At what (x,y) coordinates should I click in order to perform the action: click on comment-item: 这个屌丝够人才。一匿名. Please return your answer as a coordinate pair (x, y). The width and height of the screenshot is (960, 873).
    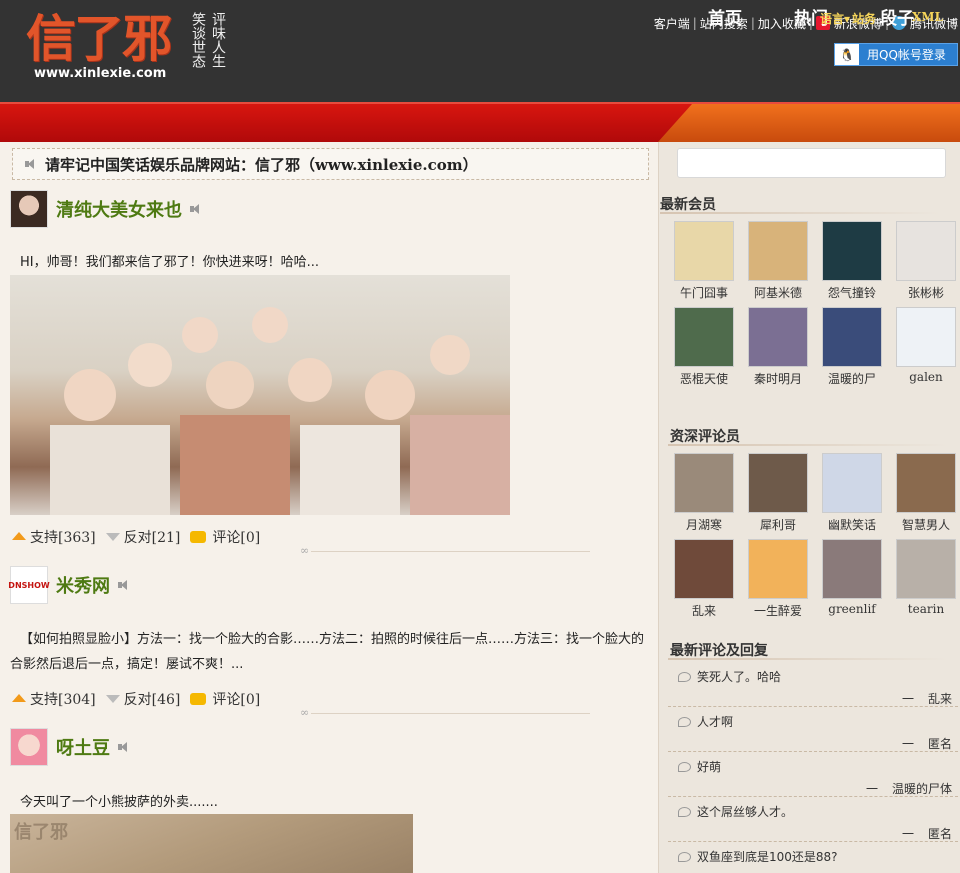
    Looking at the image, I should click on (813, 819).